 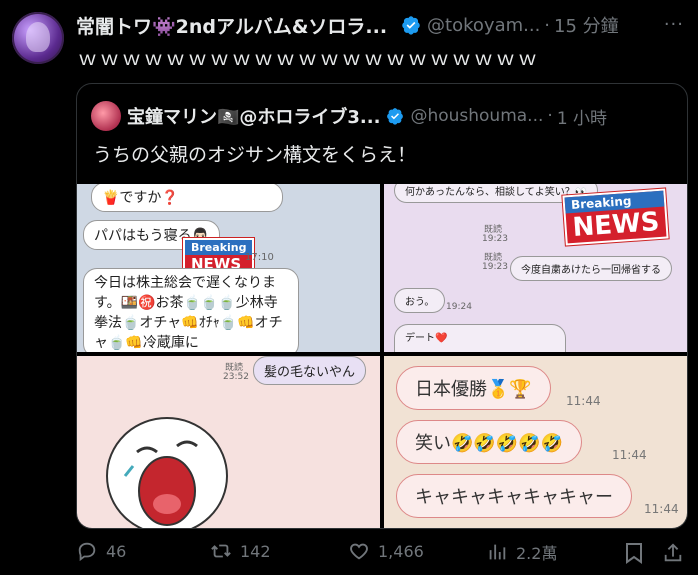 What do you see at coordinates (87, 552) in the screenshot?
I see `reply-icon` at bounding box center [87, 552].